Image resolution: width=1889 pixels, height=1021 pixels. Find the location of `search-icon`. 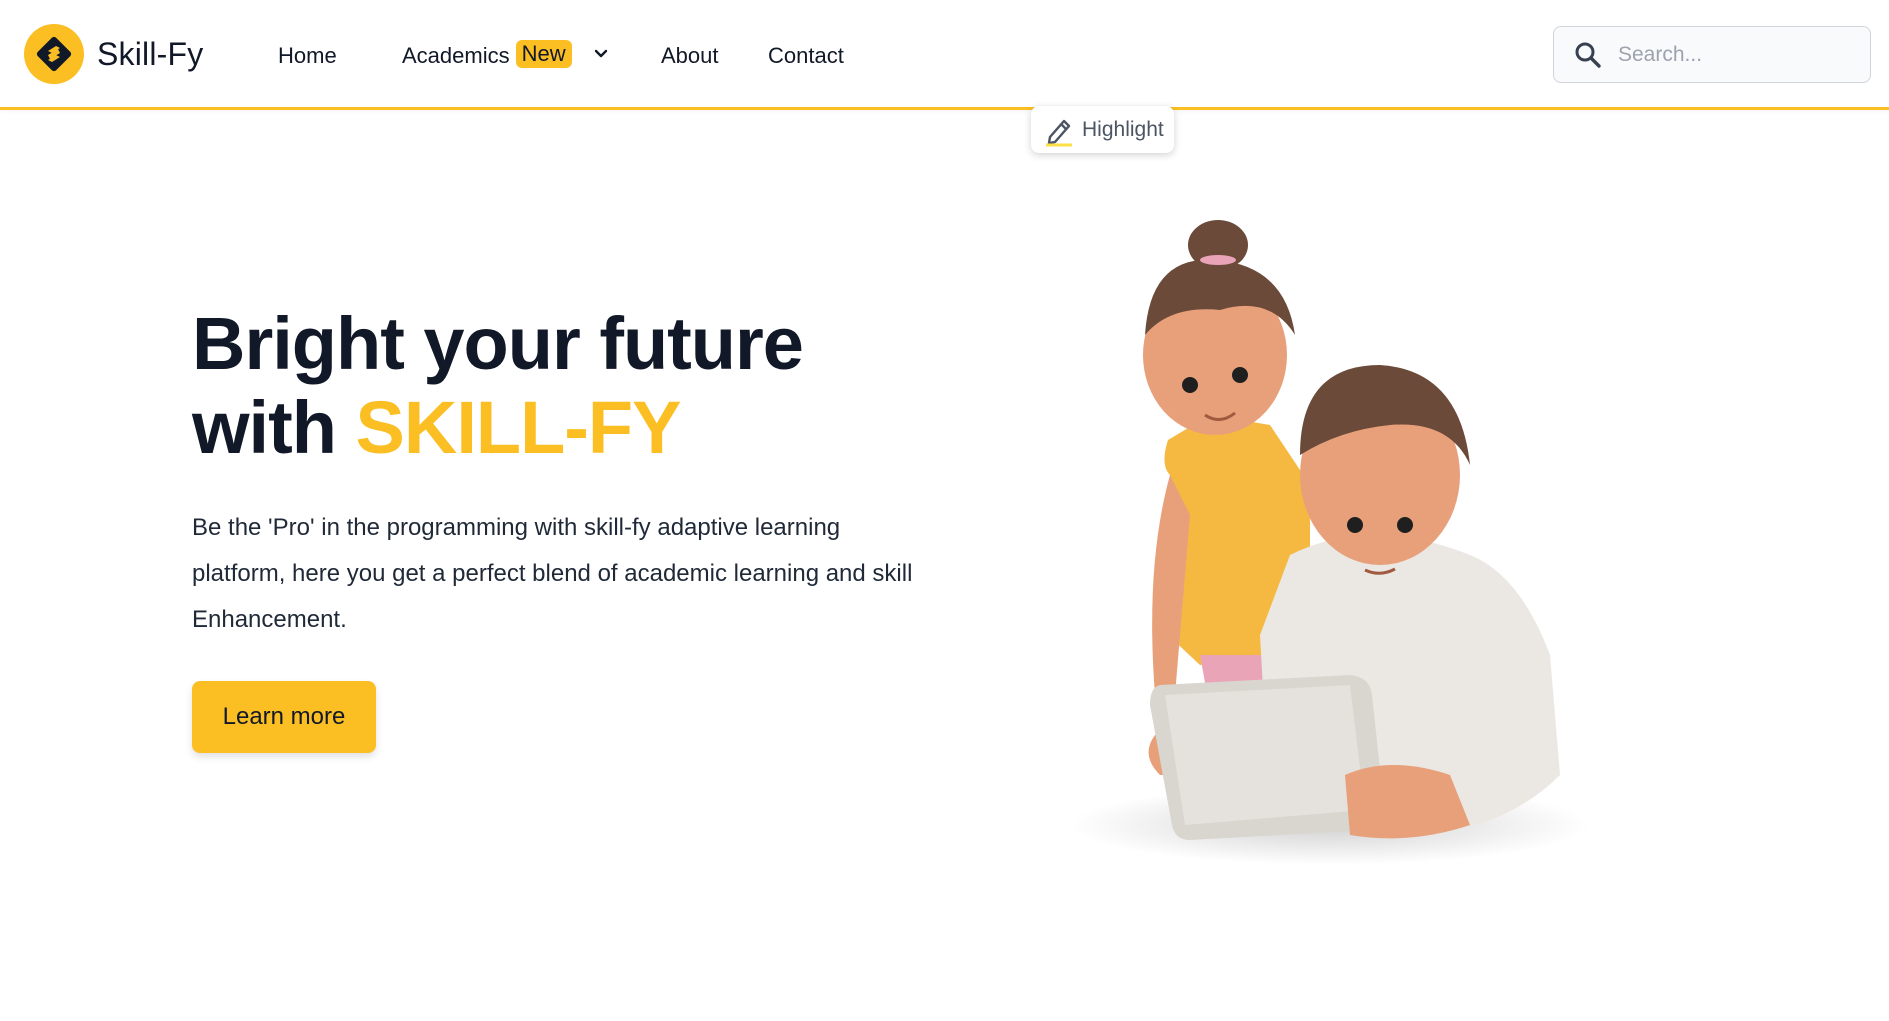

search-icon is located at coordinates (1588, 55).